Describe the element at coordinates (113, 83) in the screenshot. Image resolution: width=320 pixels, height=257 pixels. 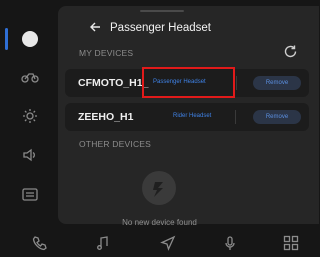
I see `device-name: CFMOTO_H1_` at that location.